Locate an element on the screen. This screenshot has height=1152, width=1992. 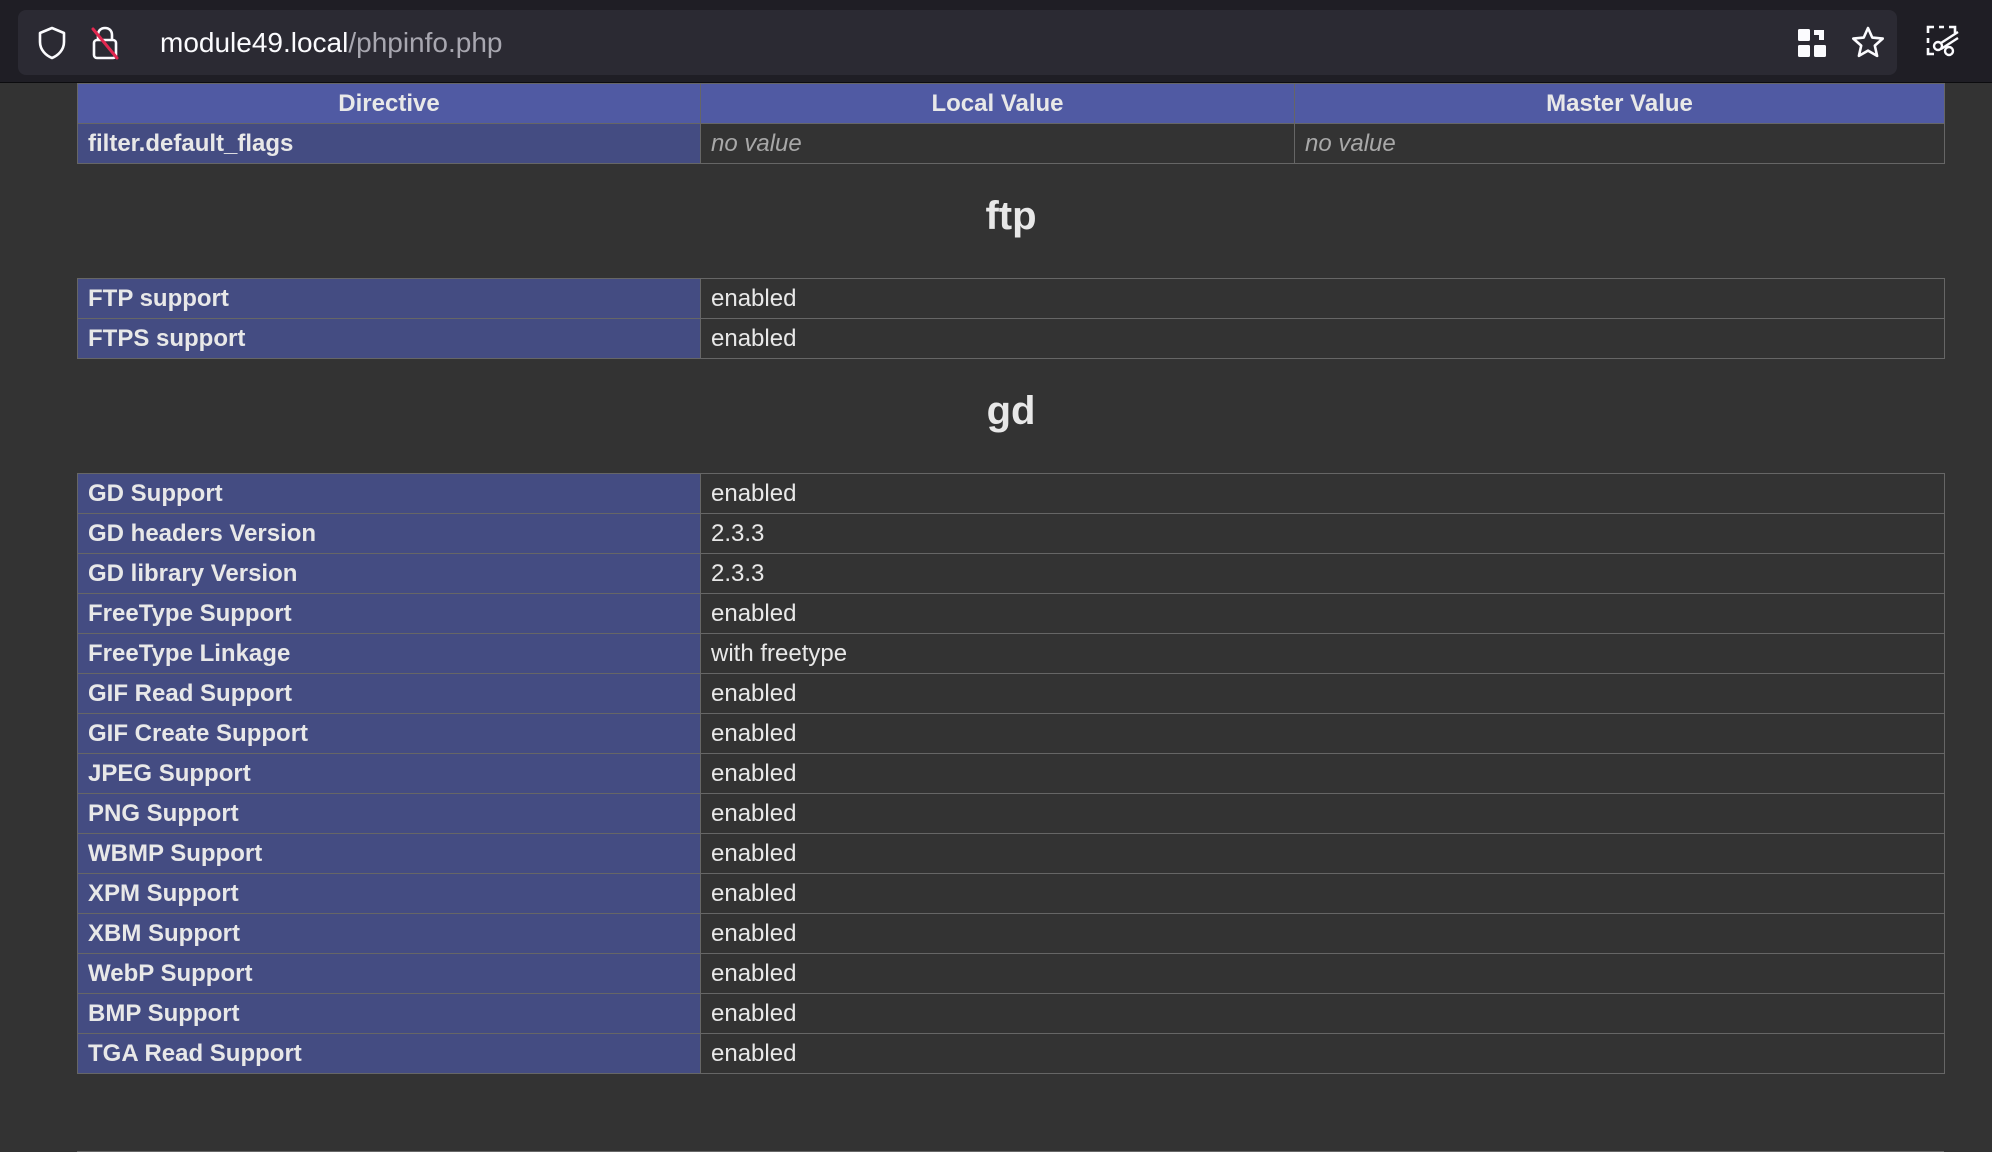
gd-library-version-value: 2.3.3 is located at coordinates (1322, 573).